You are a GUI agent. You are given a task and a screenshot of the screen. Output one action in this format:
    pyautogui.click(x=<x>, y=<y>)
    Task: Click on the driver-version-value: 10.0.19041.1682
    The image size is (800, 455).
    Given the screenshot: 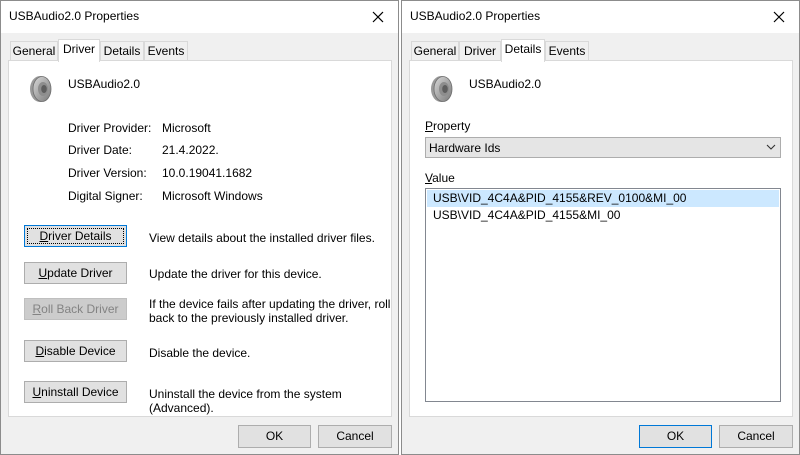 What is the action you would take?
    pyautogui.click(x=207, y=173)
    